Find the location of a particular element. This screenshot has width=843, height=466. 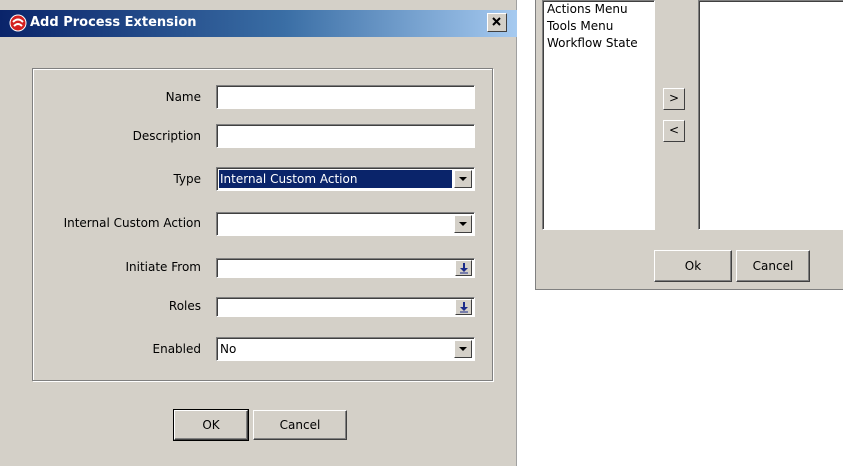

internal-custom-action-dropdown-button is located at coordinates (463, 224).